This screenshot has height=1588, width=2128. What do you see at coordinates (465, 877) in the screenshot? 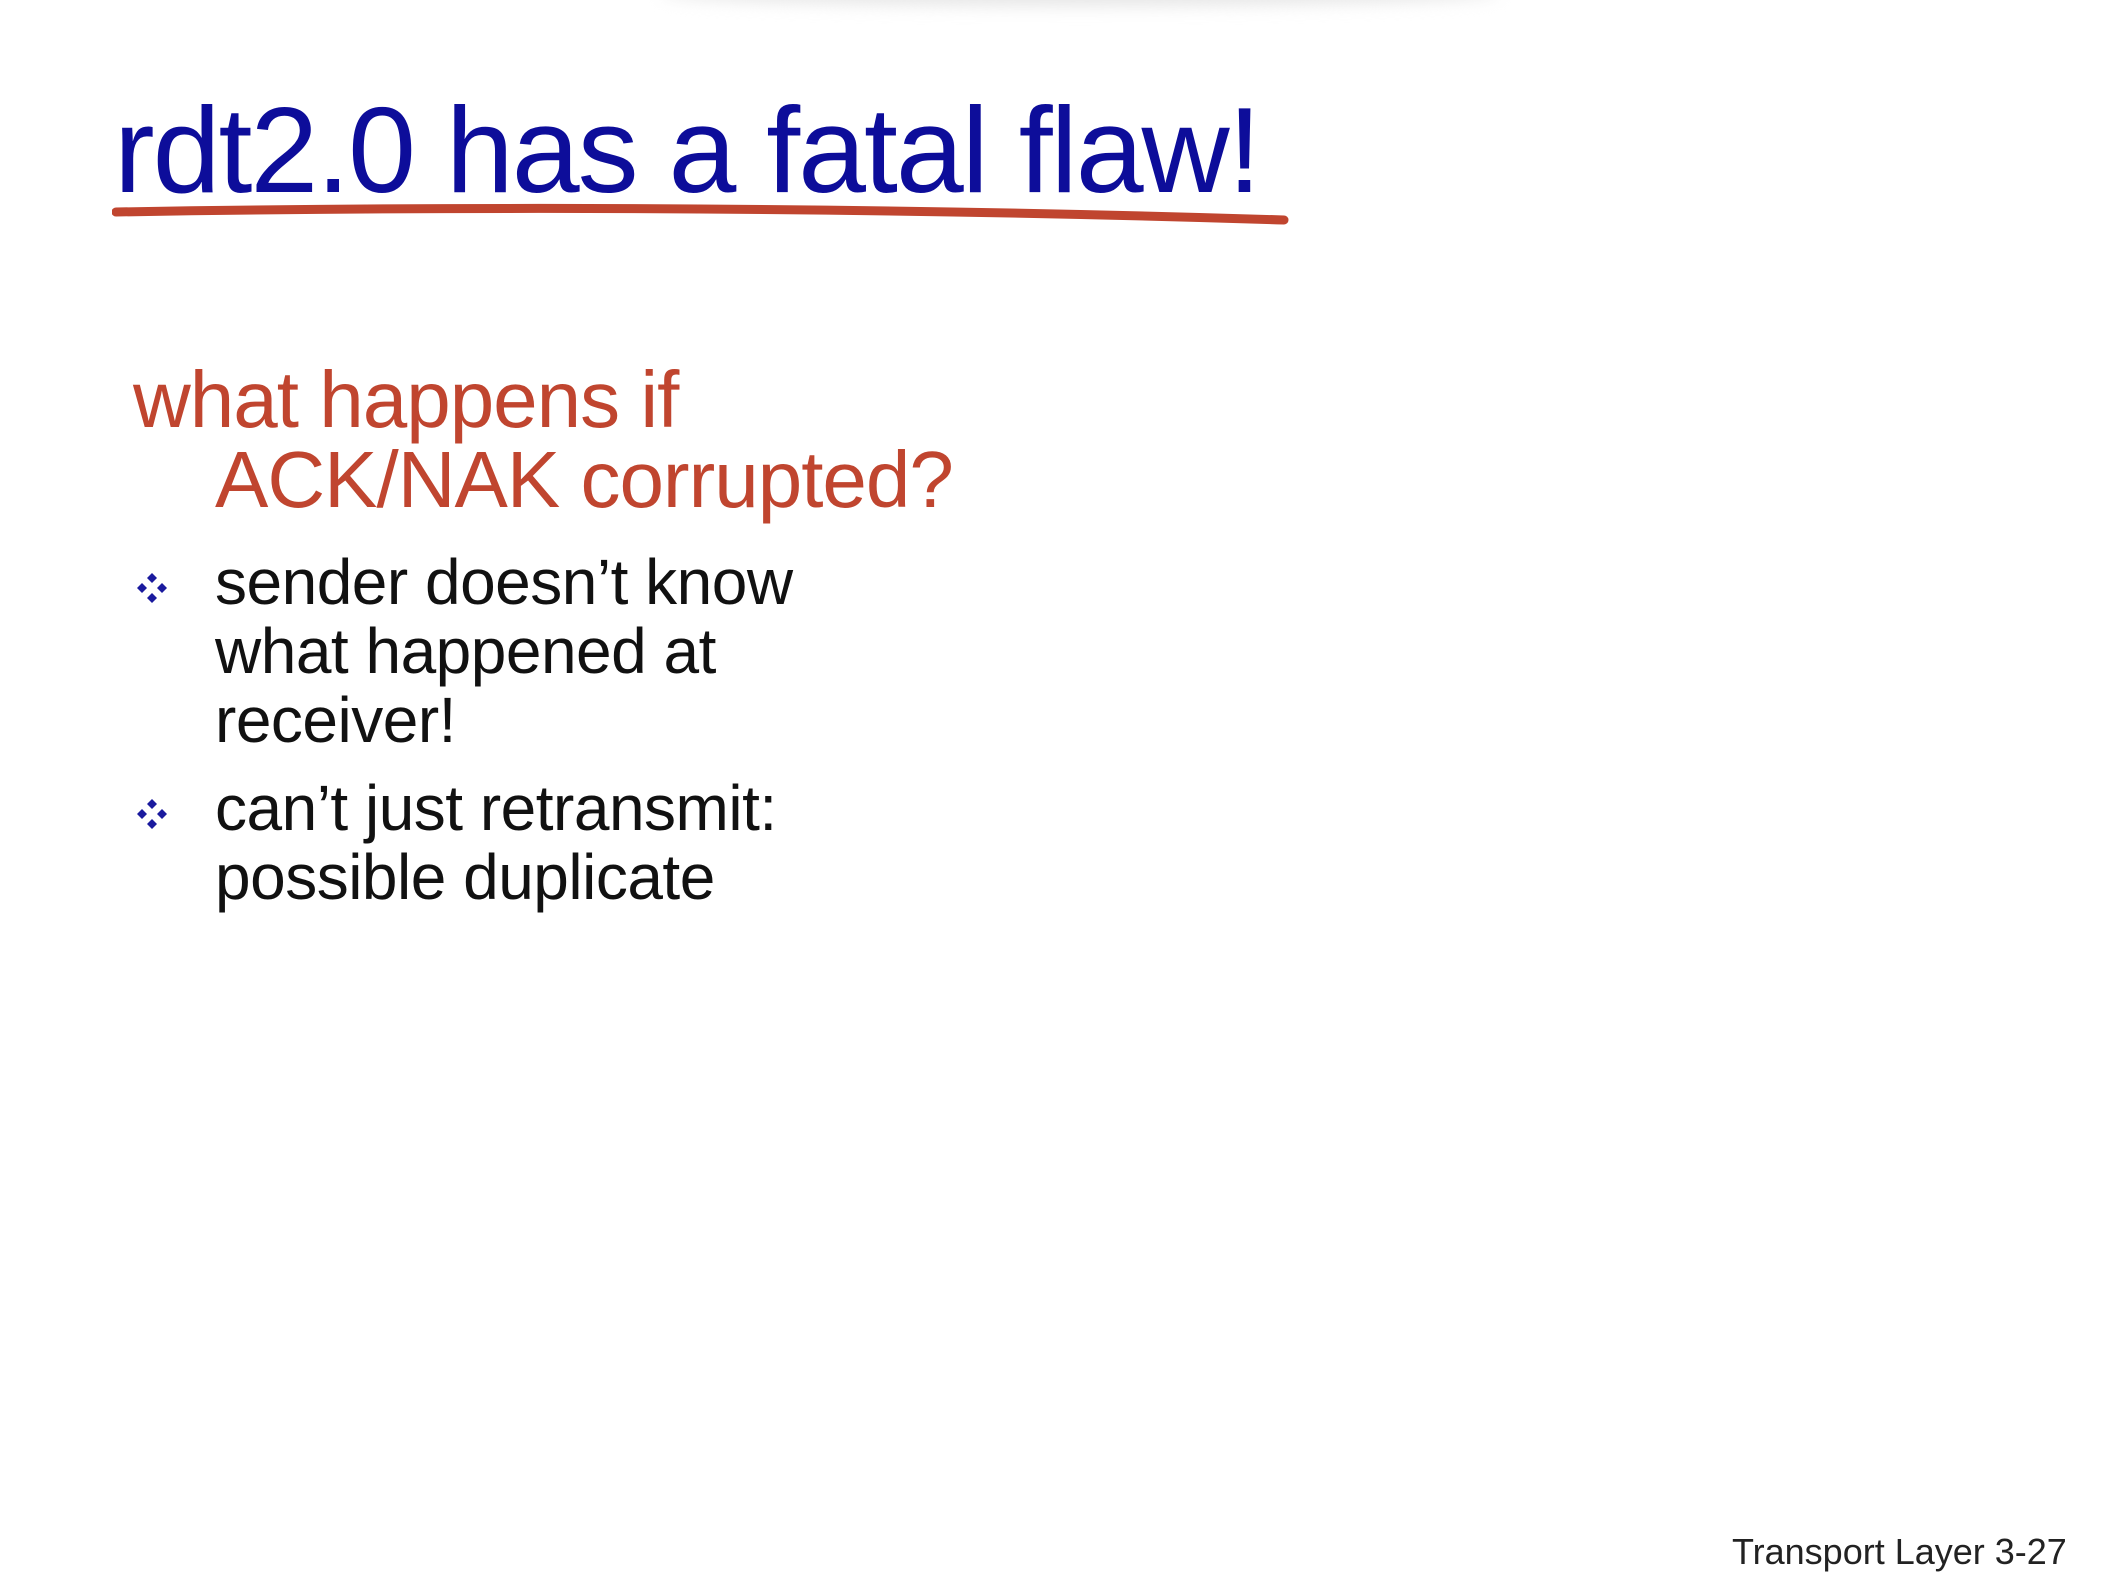
I see `bullet-line: possible duplicate` at bounding box center [465, 877].